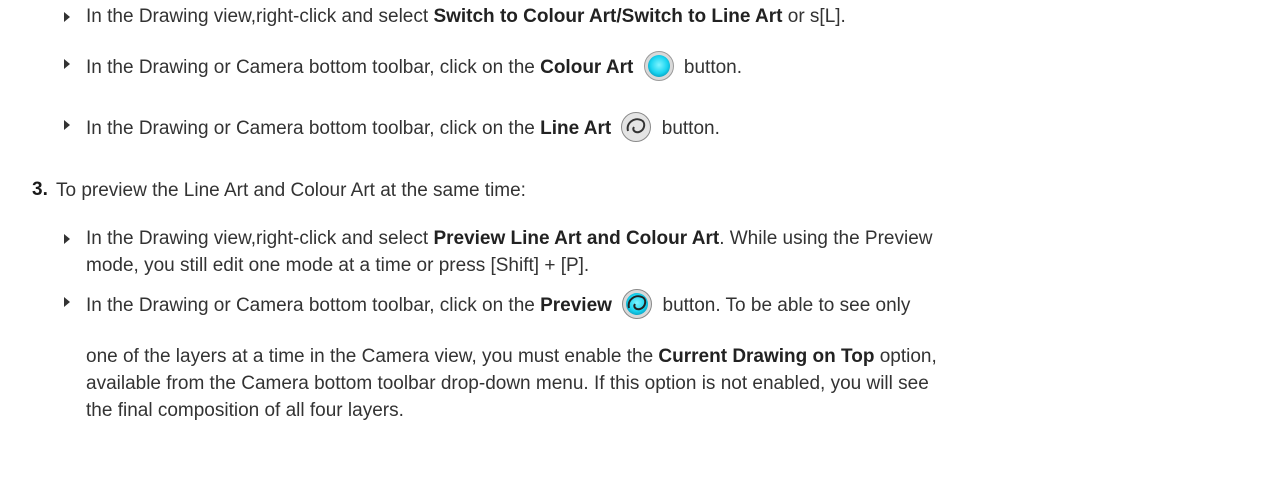 The image size is (1287, 487). What do you see at coordinates (587, 68) in the screenshot?
I see `button-name-colour-art: Colour Art` at bounding box center [587, 68].